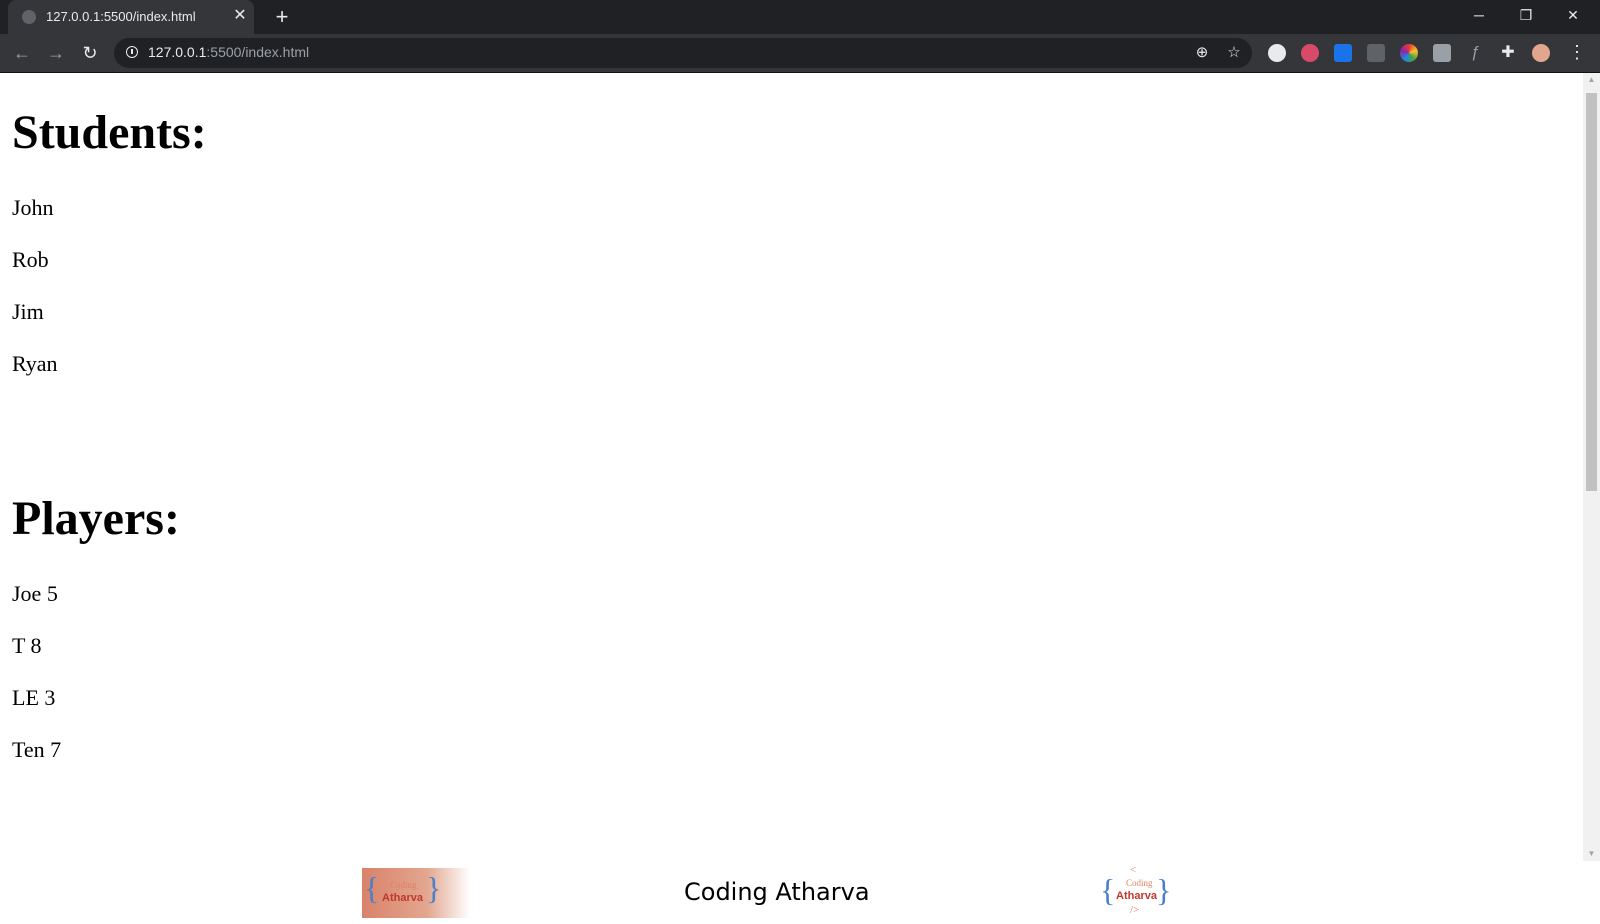  What do you see at coordinates (34, 697) in the screenshot?
I see `list-item: LE 3` at bounding box center [34, 697].